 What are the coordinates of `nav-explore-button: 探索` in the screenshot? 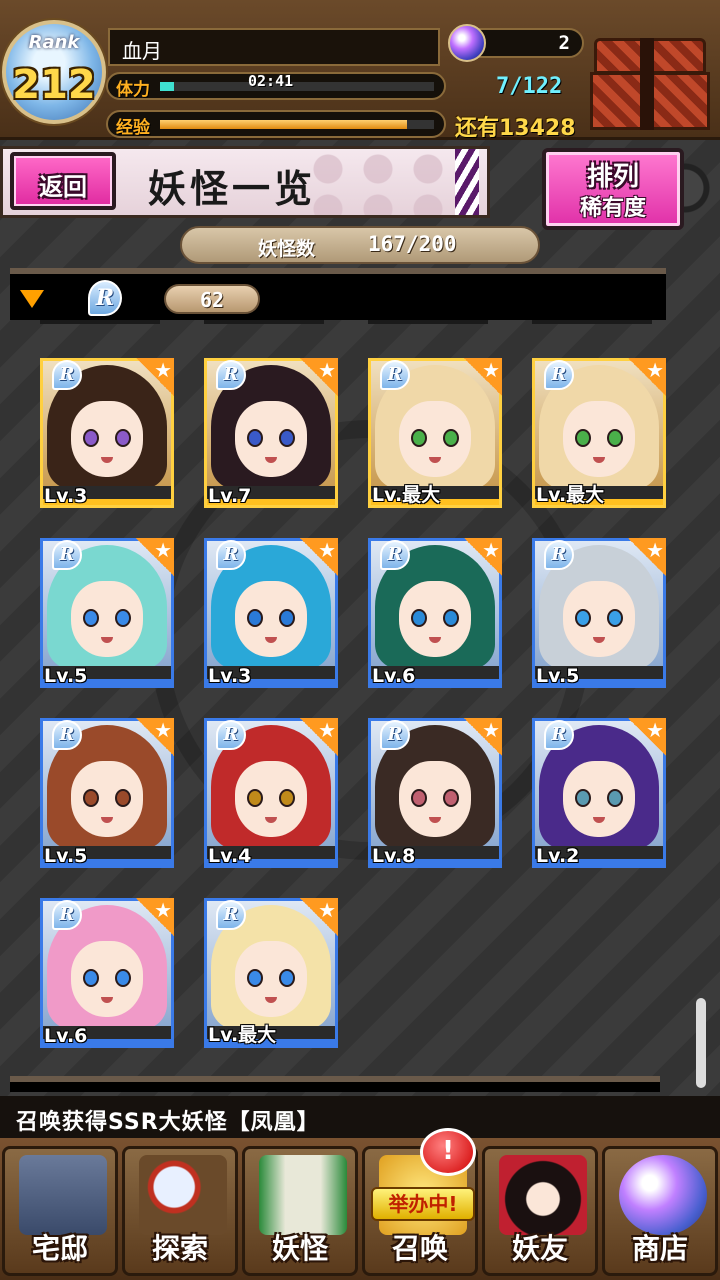 It's located at (180, 1211).